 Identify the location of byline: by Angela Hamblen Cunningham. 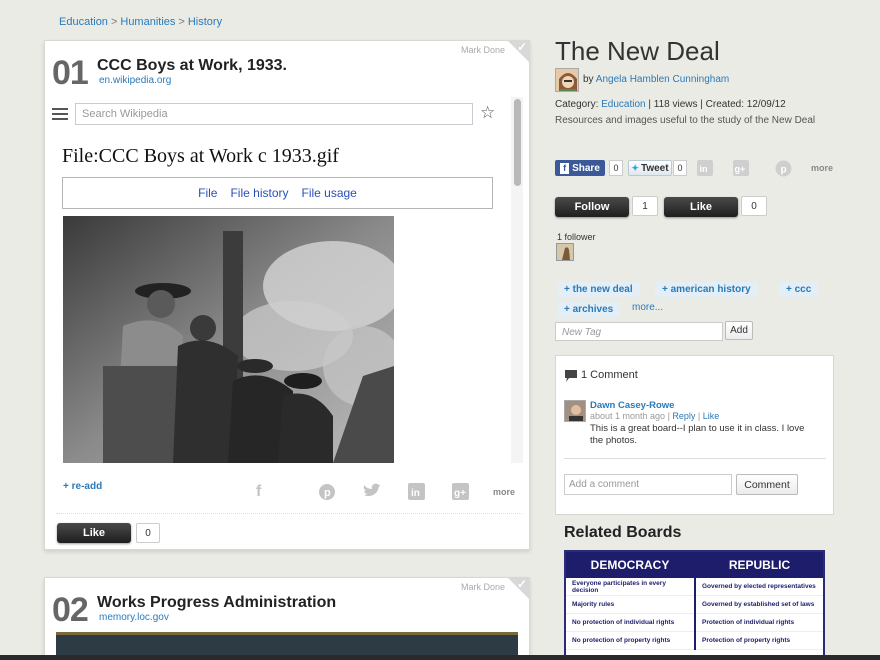
(656, 79).